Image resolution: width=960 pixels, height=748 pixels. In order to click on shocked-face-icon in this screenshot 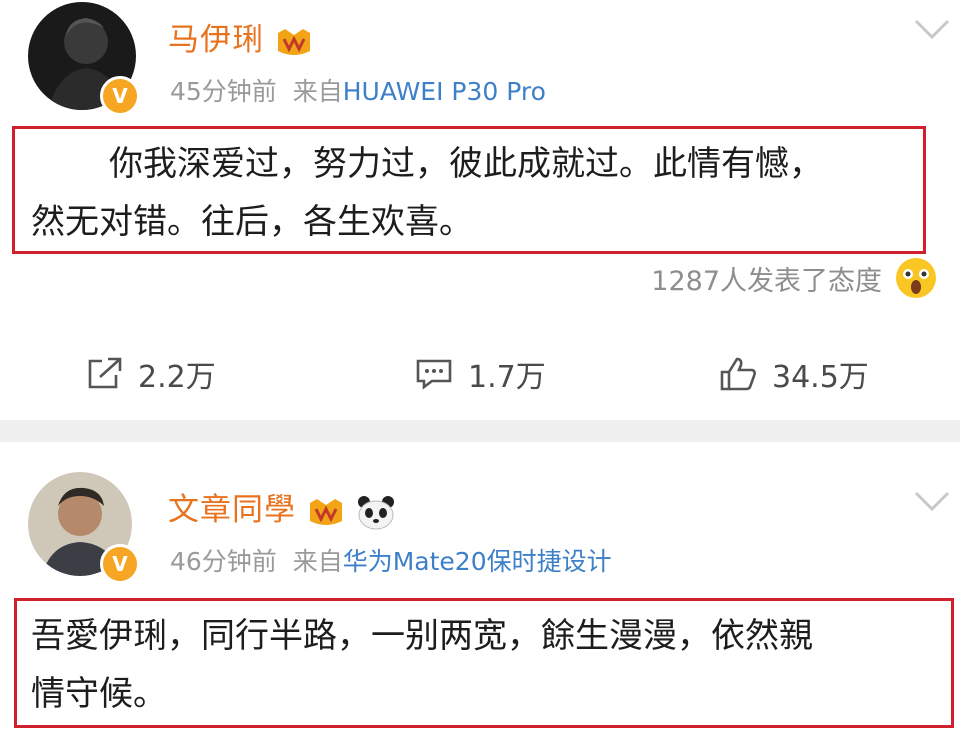, I will do `click(916, 278)`.